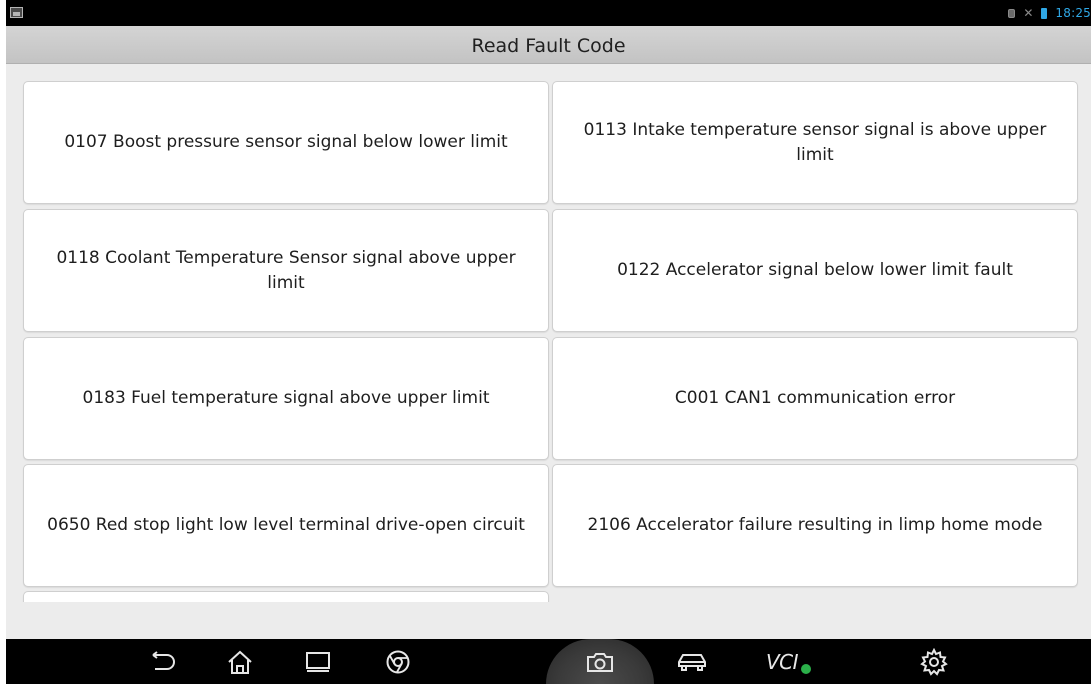 The image size is (1091, 684). Describe the element at coordinates (806, 668) in the screenshot. I see `vci-connection-dot` at that location.